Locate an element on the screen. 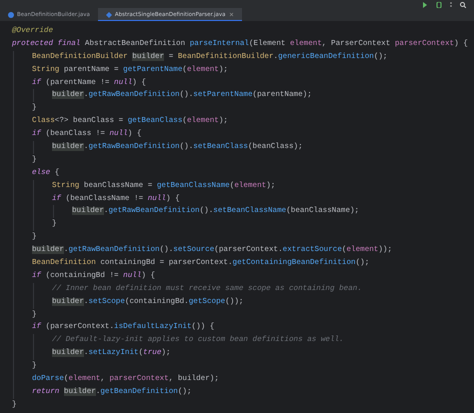 The height and width of the screenshot is (413, 474). search-icon is located at coordinates (463, 5).